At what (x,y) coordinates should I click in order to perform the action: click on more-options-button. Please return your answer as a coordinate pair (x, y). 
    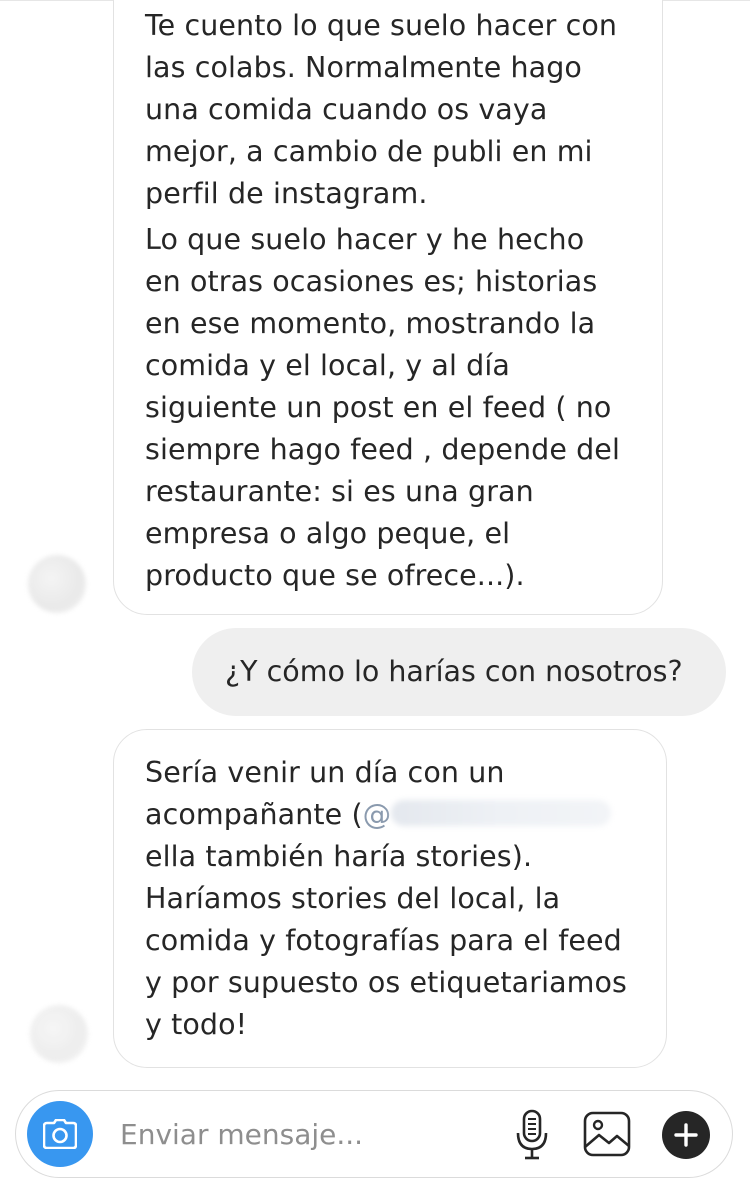
    Looking at the image, I should click on (686, 1135).